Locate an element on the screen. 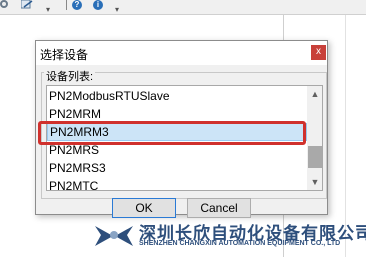  close-button: x is located at coordinates (318, 52).